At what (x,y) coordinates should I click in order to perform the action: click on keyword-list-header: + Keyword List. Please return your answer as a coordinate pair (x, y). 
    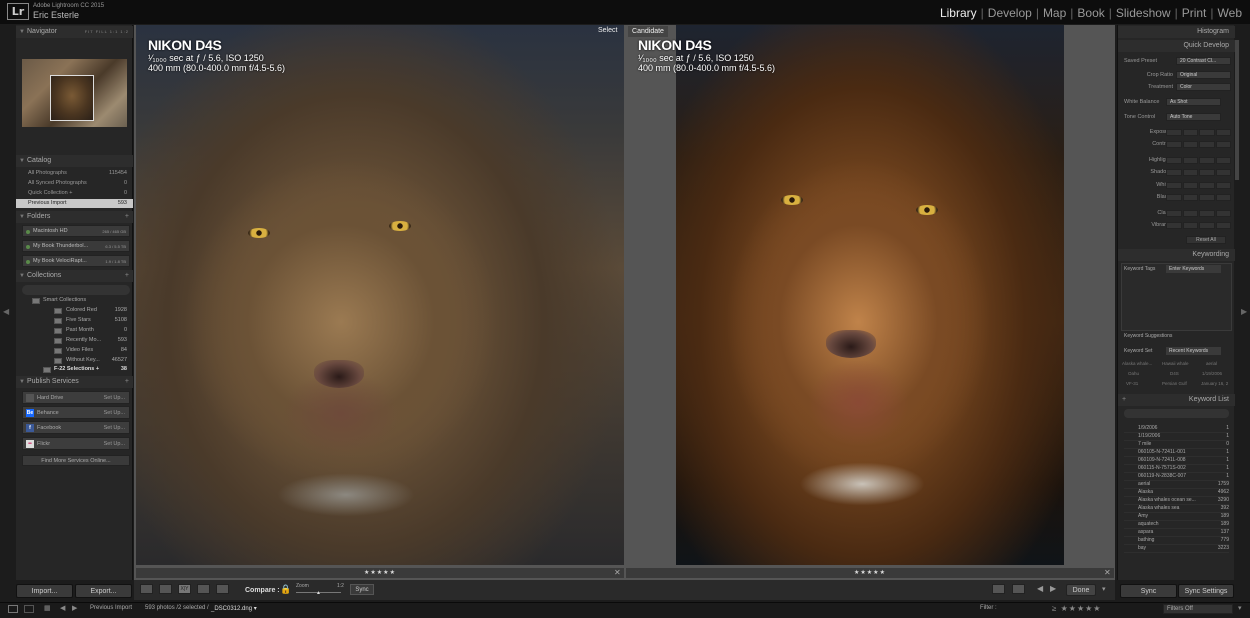
    Looking at the image, I should click on (1176, 400).